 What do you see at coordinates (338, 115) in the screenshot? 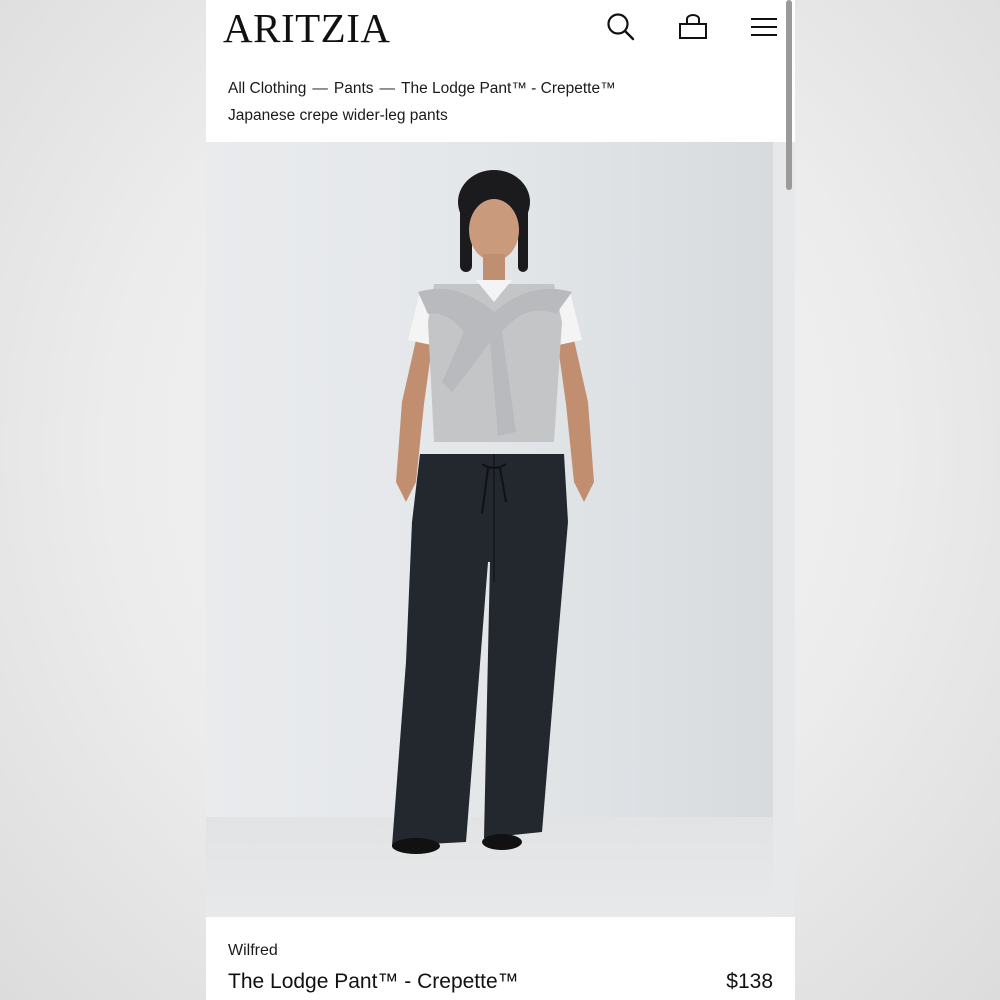
I see `product-subtitle: Japanese crepe wider-leg pants` at bounding box center [338, 115].